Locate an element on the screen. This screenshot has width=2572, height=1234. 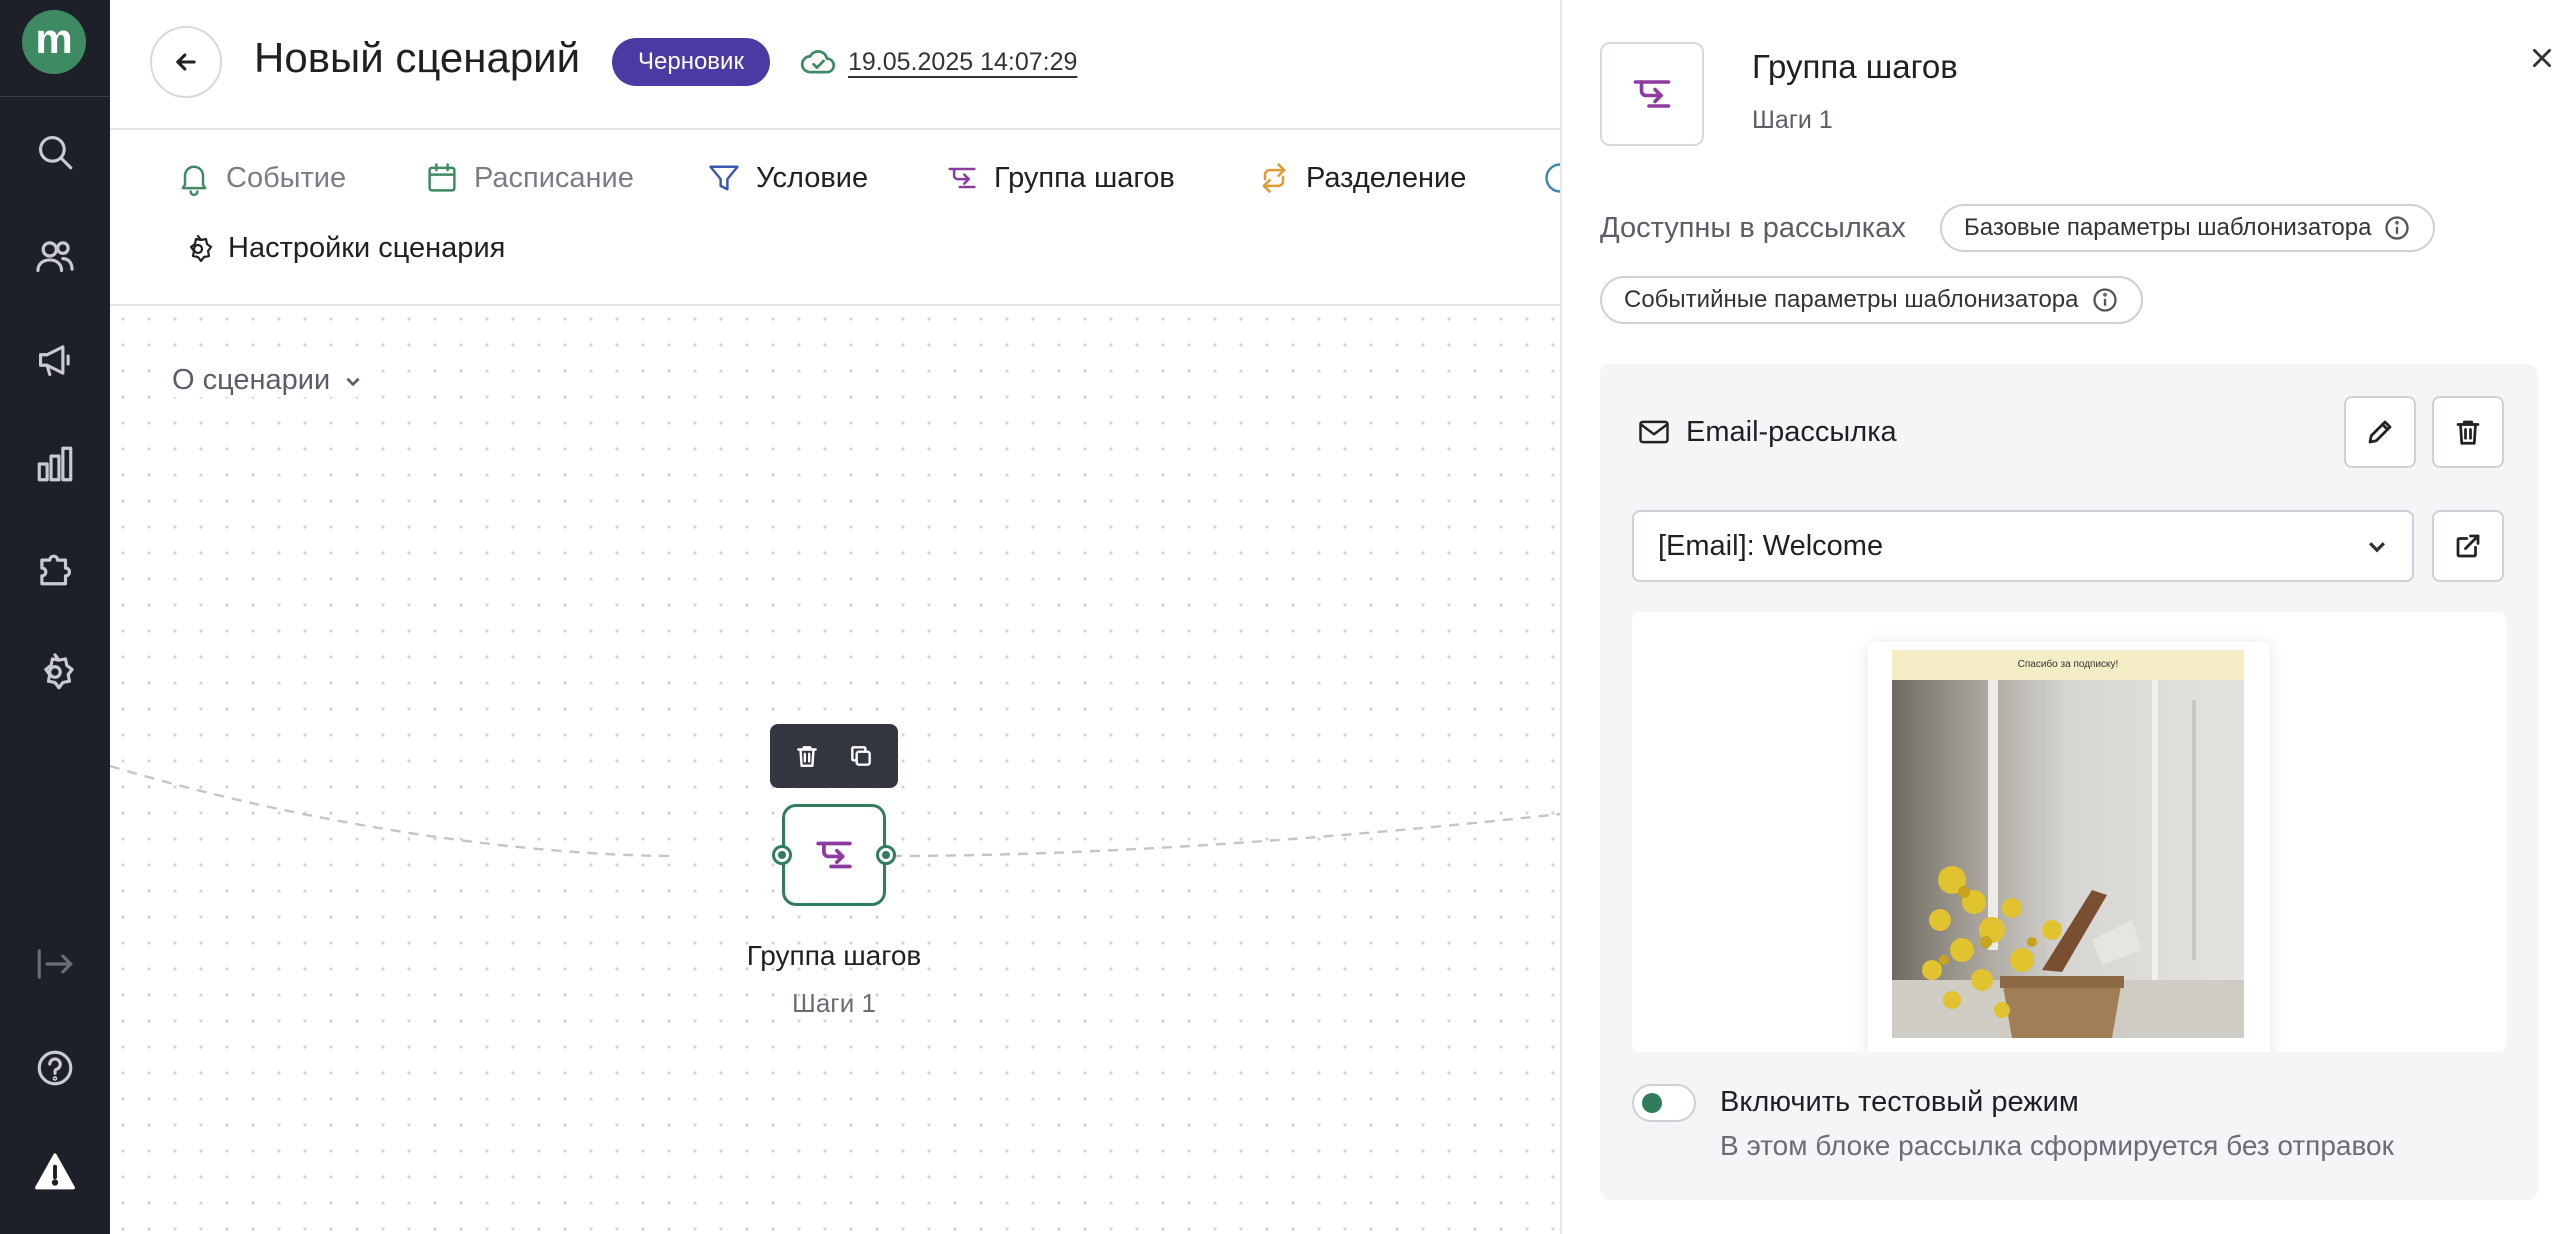
pencil-icon is located at coordinates (2380, 432).